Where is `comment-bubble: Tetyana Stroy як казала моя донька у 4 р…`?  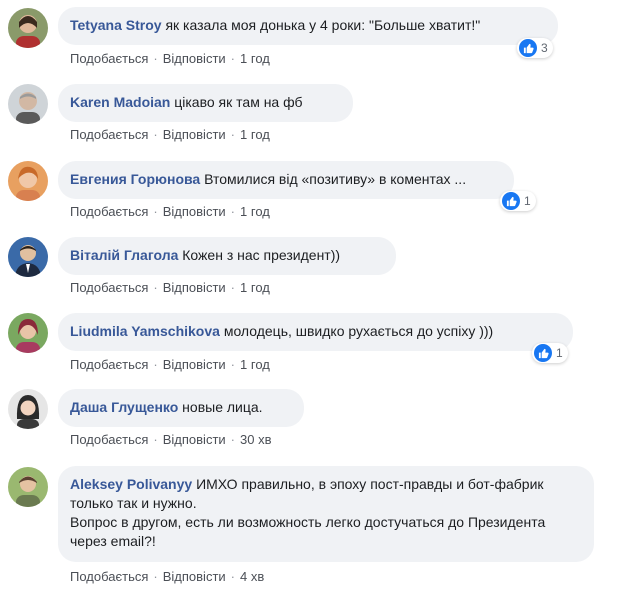 comment-bubble: Tetyana Stroy як казала моя донька у 4 р… is located at coordinates (308, 26).